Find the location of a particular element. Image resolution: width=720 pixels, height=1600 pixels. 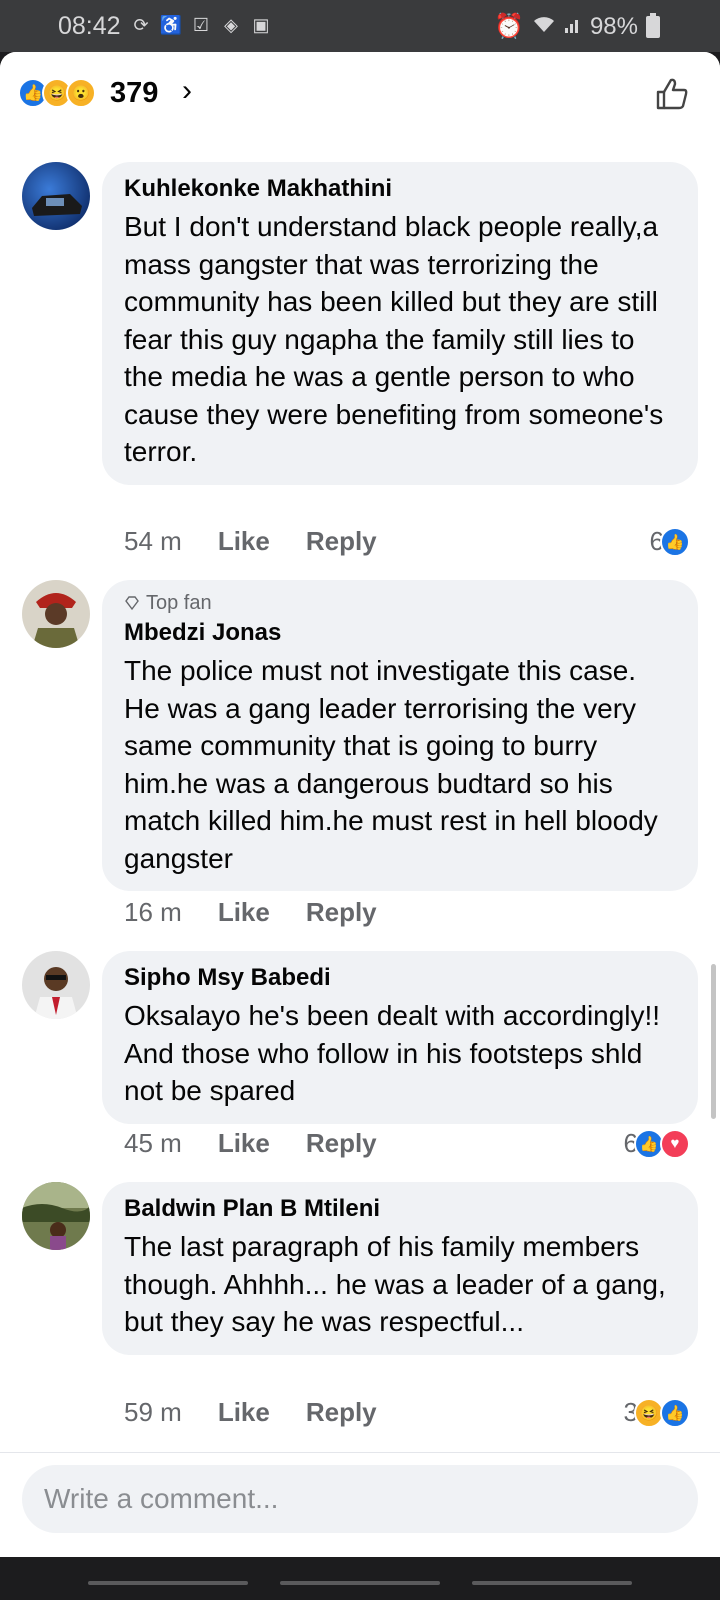

checkbox-icon: ☑ is located at coordinates (201, 24).